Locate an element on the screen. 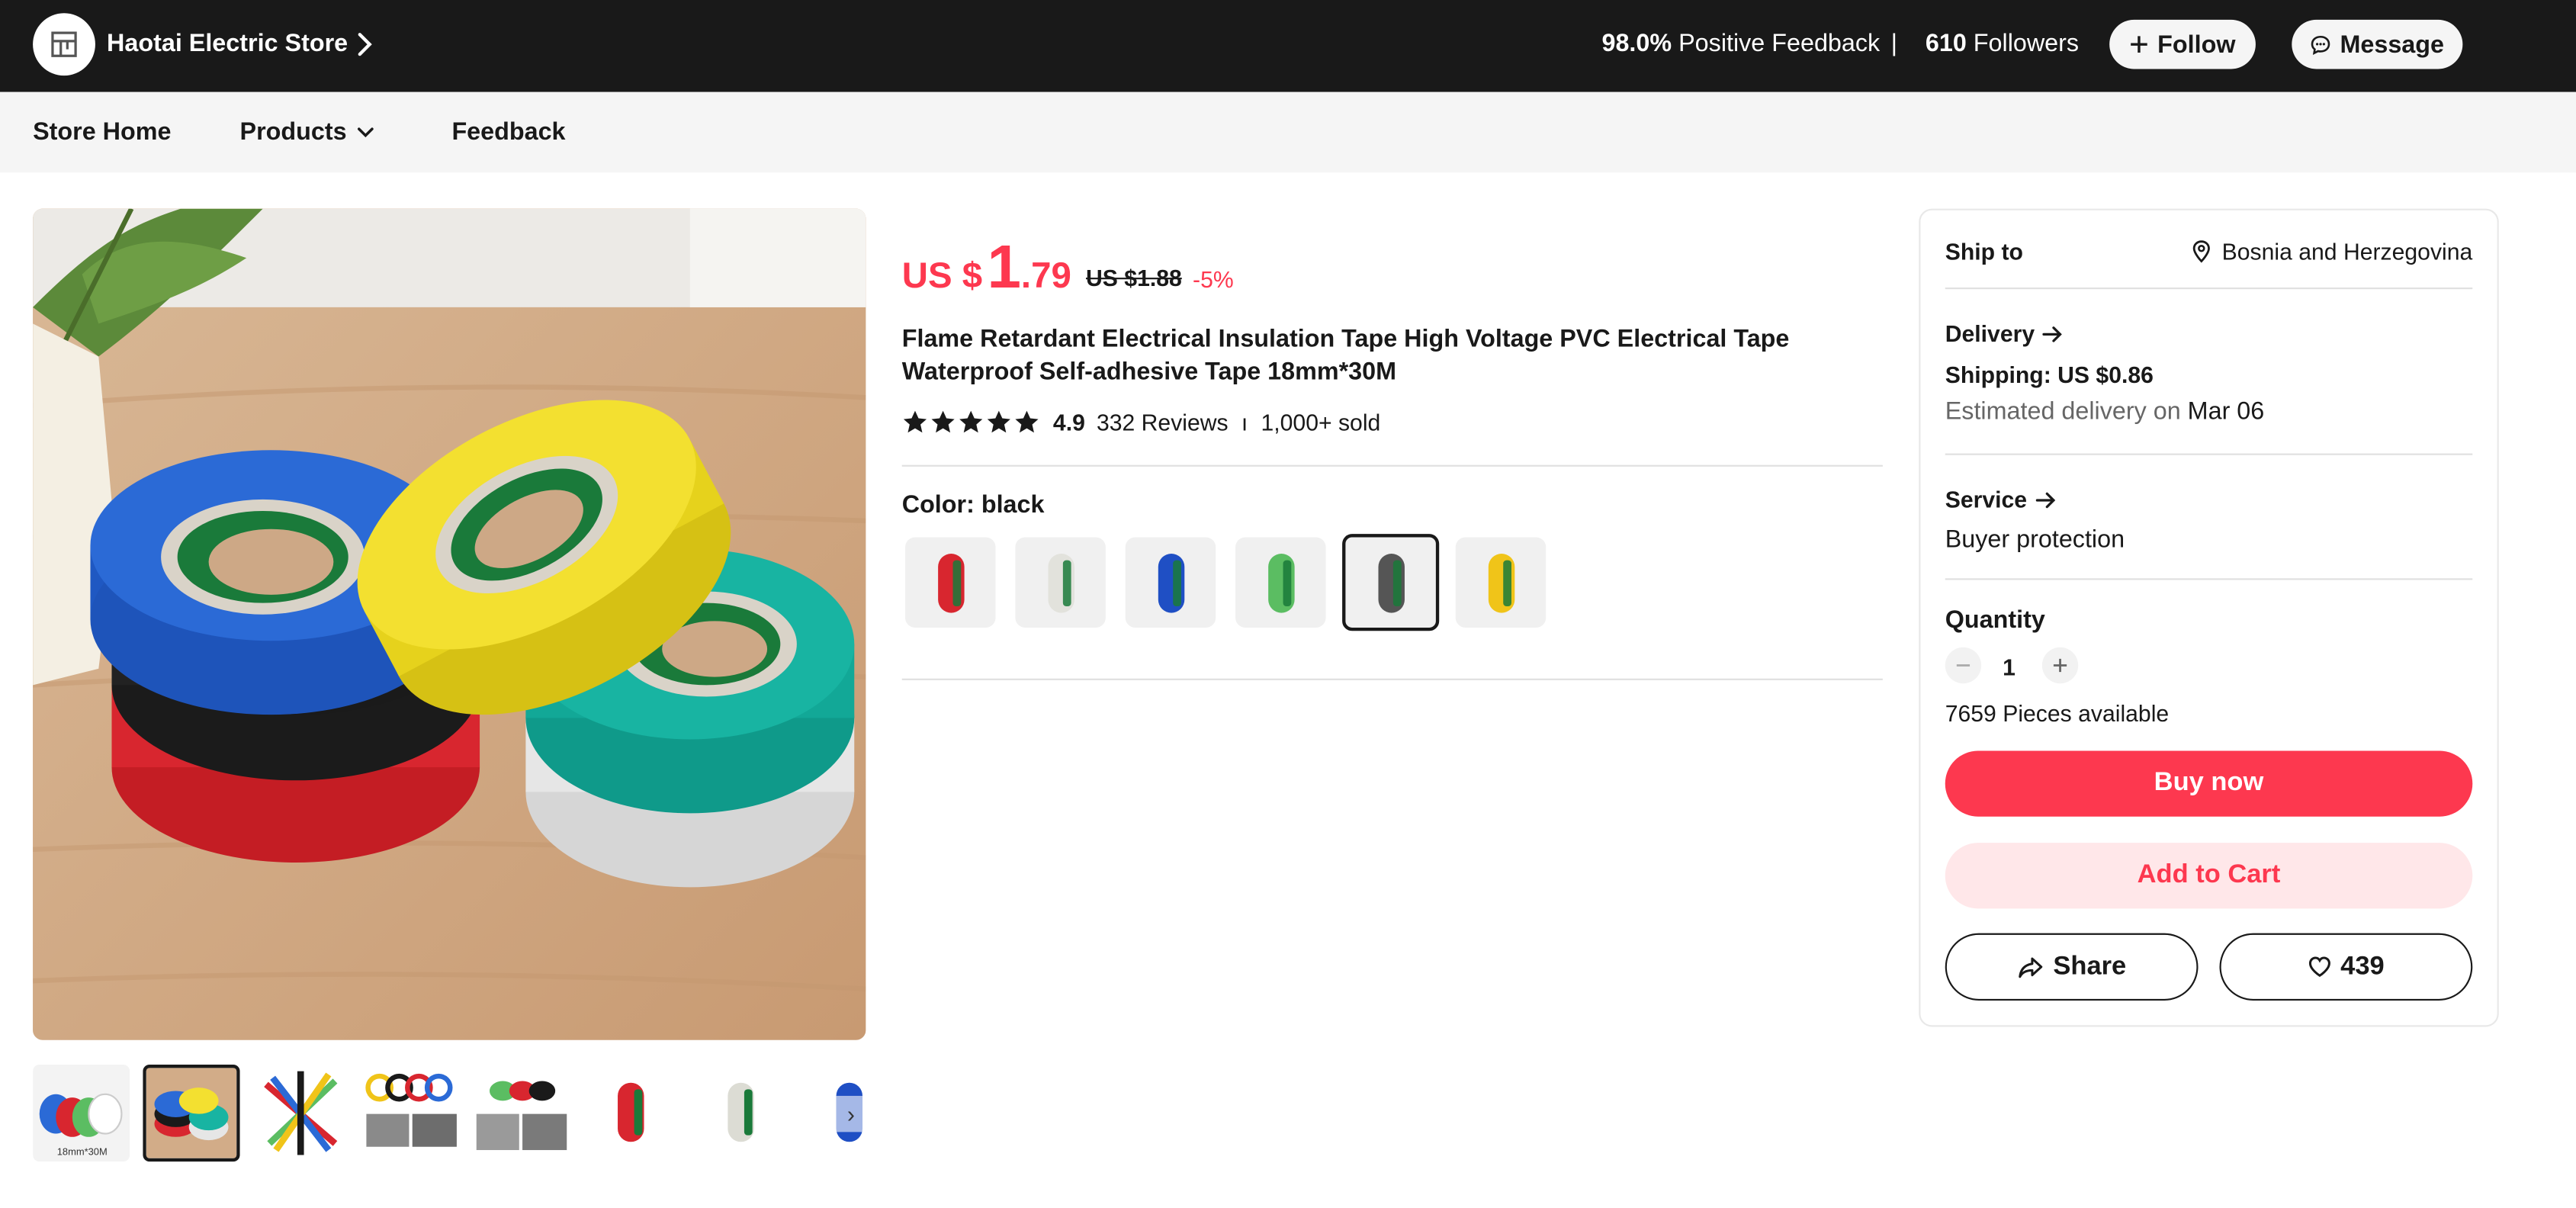 The image size is (2576, 1208). tape-usage-thumbnail is located at coordinates (521, 1113).